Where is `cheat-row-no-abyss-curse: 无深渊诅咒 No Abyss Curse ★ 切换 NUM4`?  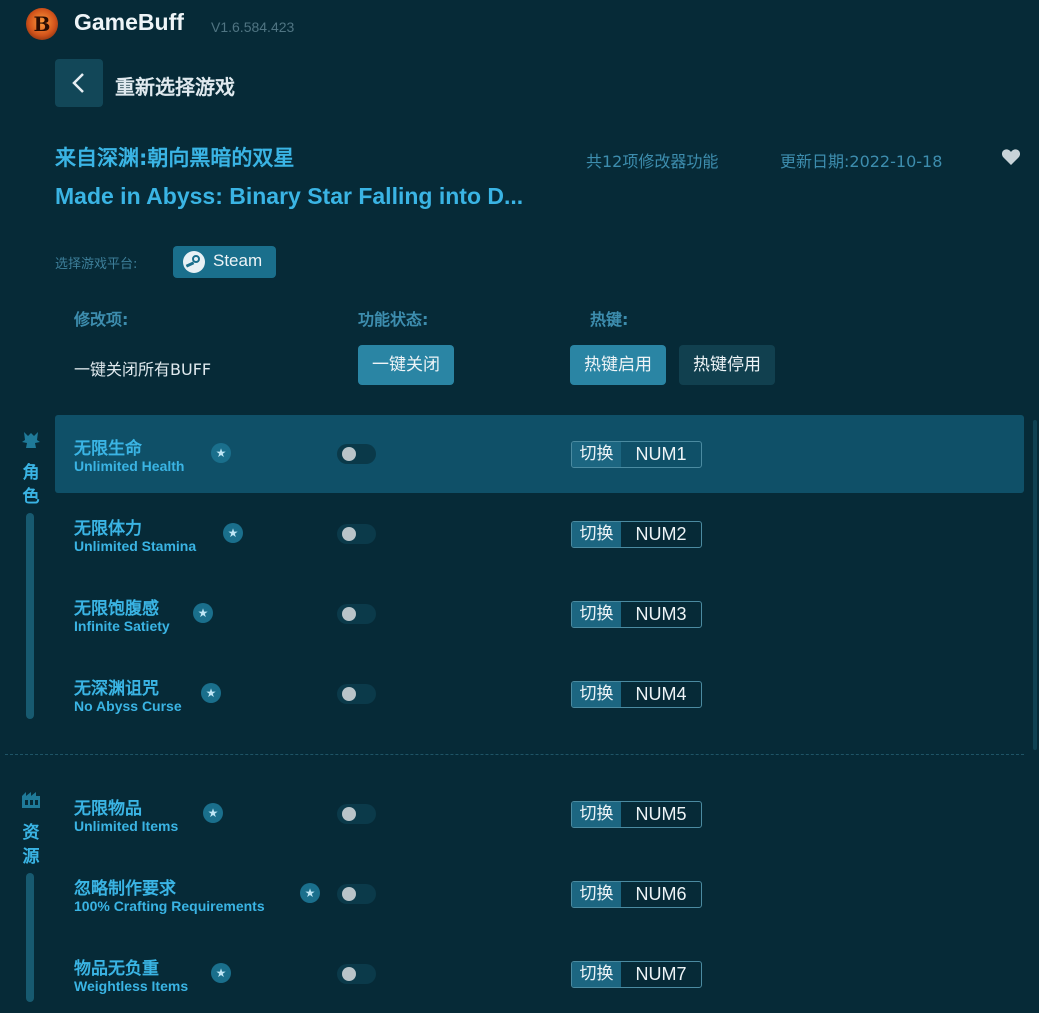
cheat-row-no-abyss-curse: 无深渊诅咒 No Abyss Curse ★ 切换 NUM4 is located at coordinates (539, 694).